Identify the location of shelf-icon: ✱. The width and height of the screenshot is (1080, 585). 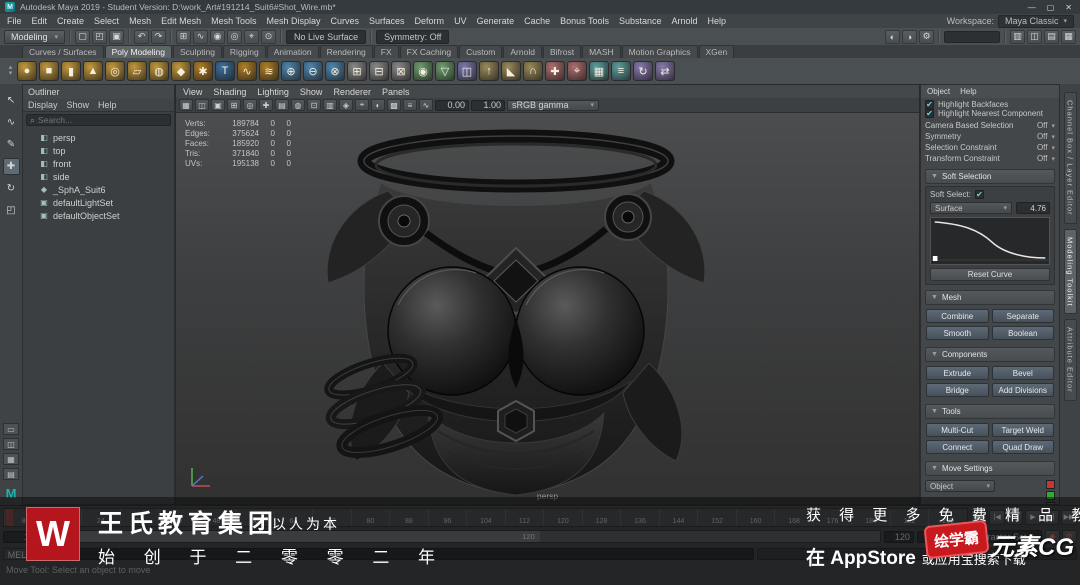
(203, 71).